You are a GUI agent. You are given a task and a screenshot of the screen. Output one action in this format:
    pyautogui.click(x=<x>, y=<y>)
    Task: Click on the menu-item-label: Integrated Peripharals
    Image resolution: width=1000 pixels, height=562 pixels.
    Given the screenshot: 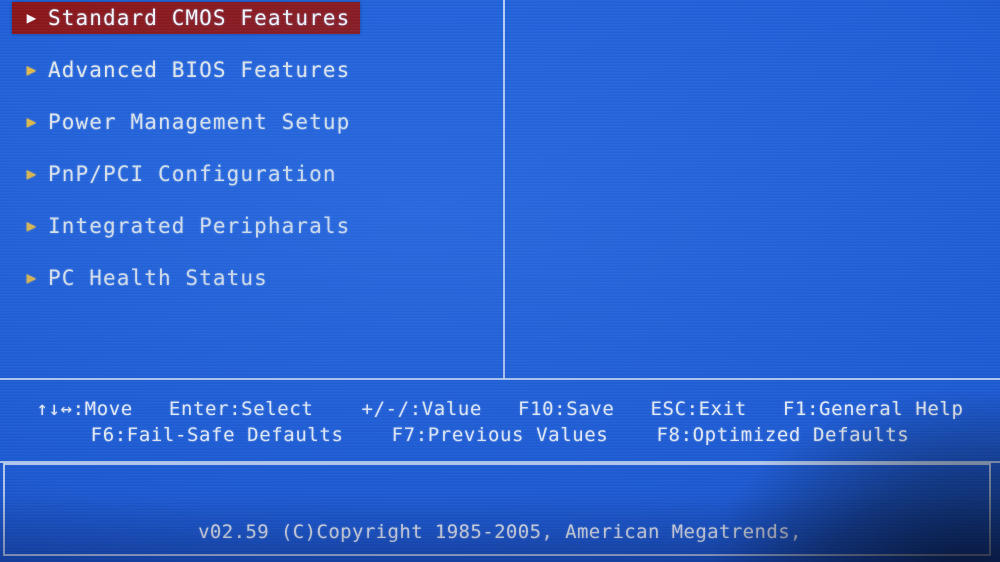 What is the action you would take?
    pyautogui.click(x=199, y=226)
    